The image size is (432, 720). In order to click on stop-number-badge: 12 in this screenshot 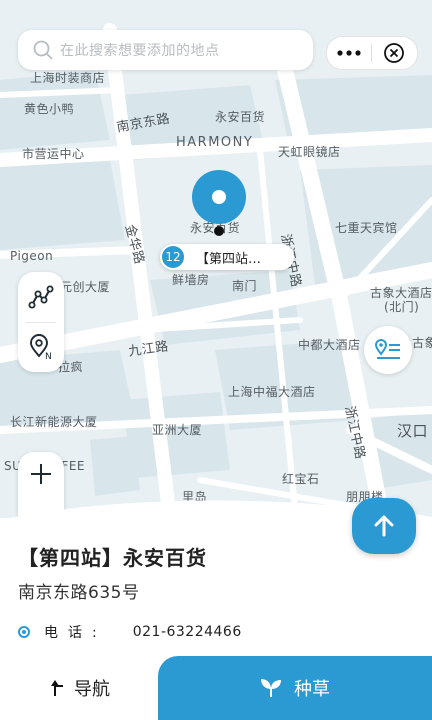, I will do `click(173, 257)`.